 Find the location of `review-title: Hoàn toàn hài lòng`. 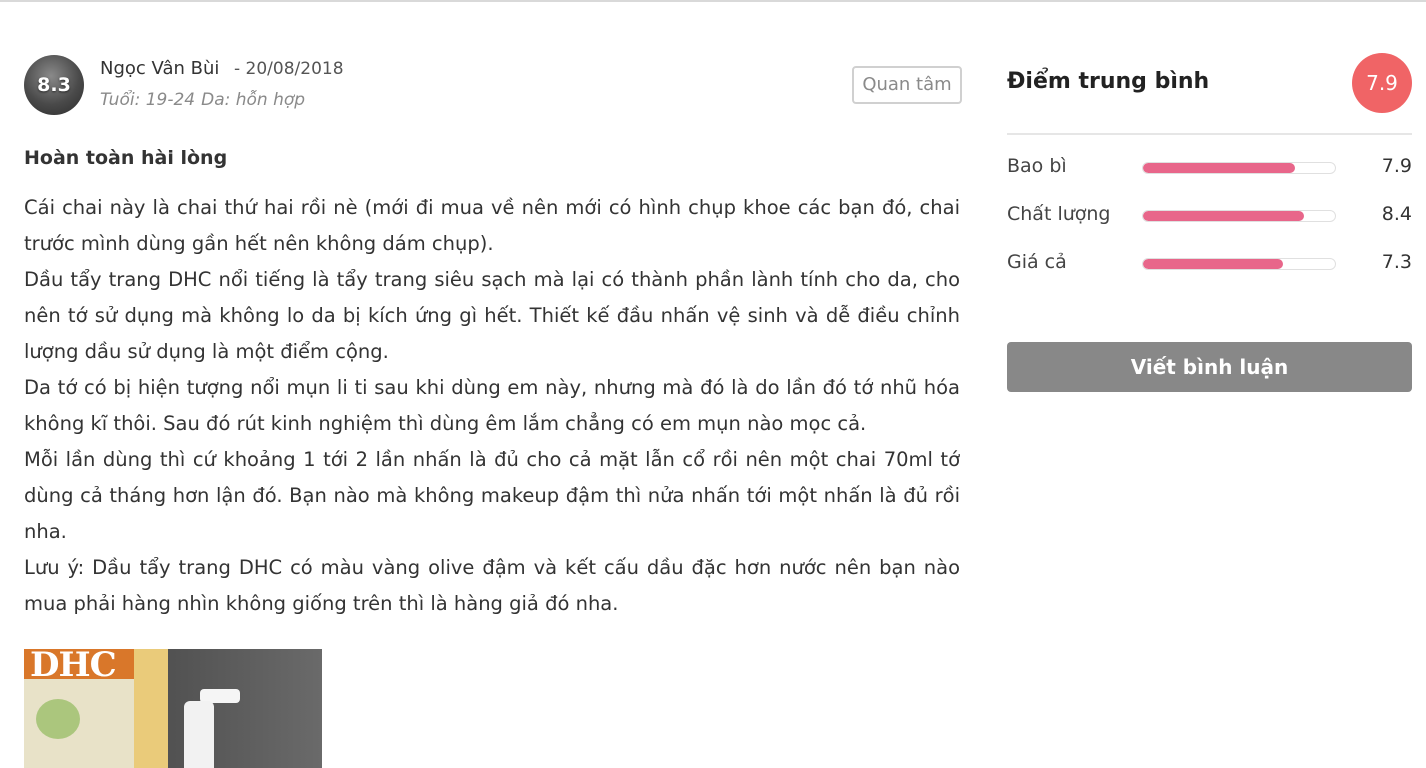

review-title: Hoàn toàn hài lòng is located at coordinates (126, 158).